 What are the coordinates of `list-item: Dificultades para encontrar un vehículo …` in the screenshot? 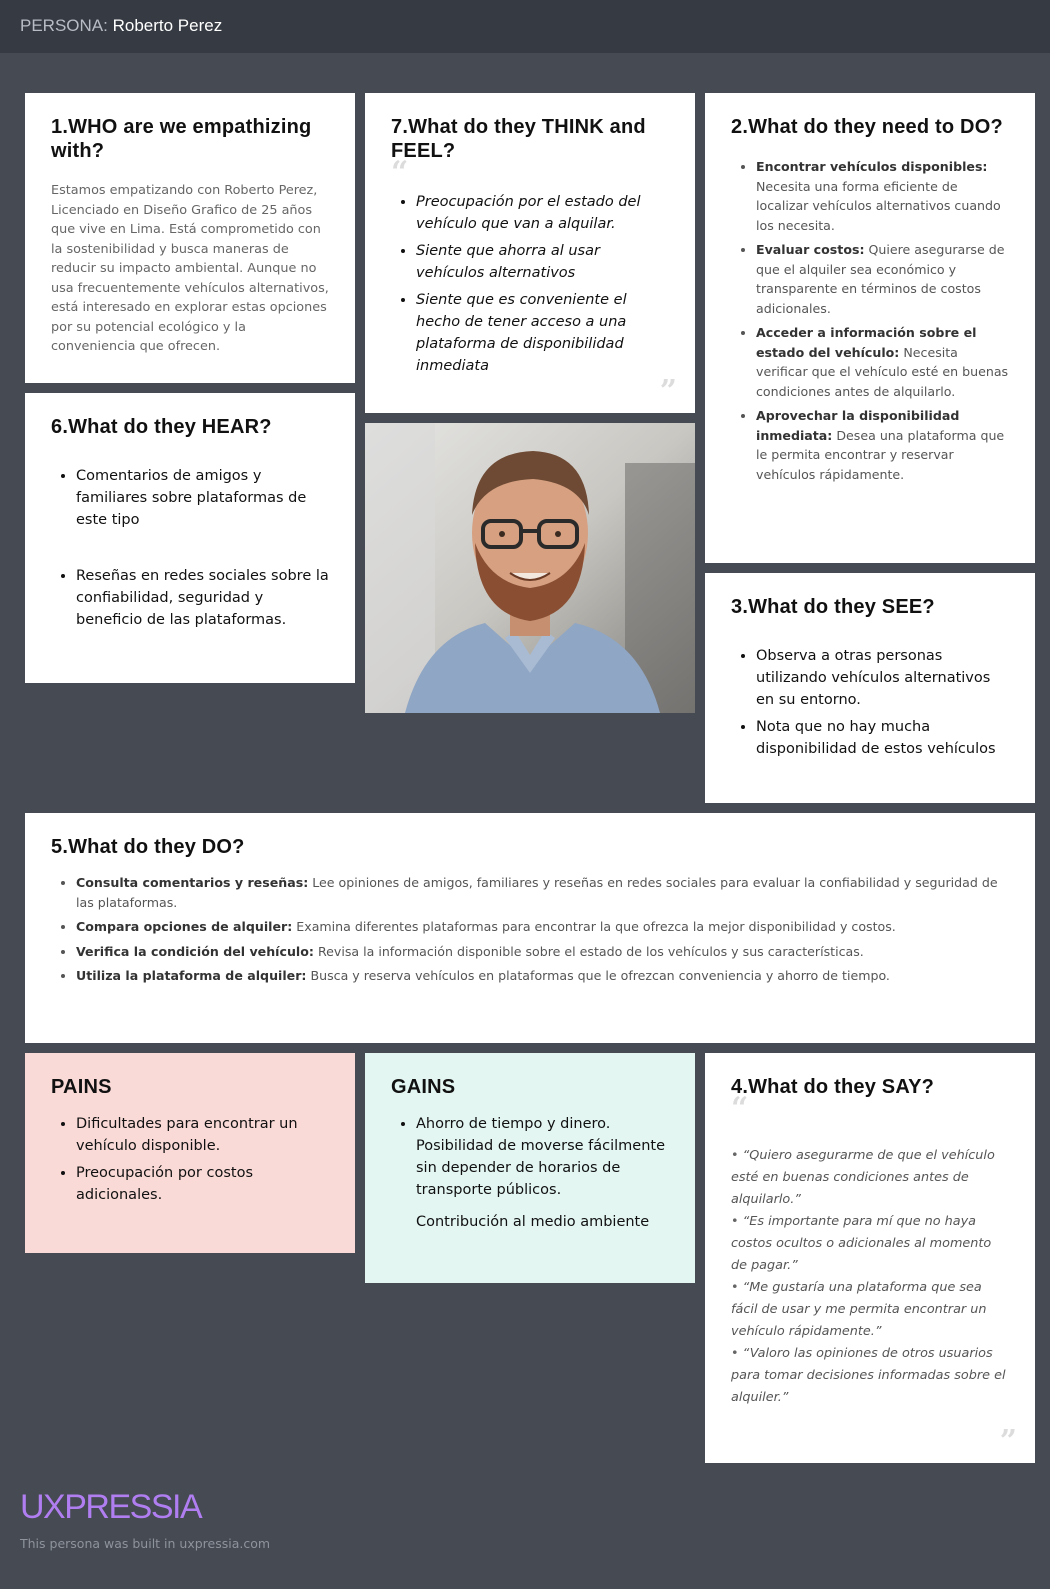 It's located at (203, 1135).